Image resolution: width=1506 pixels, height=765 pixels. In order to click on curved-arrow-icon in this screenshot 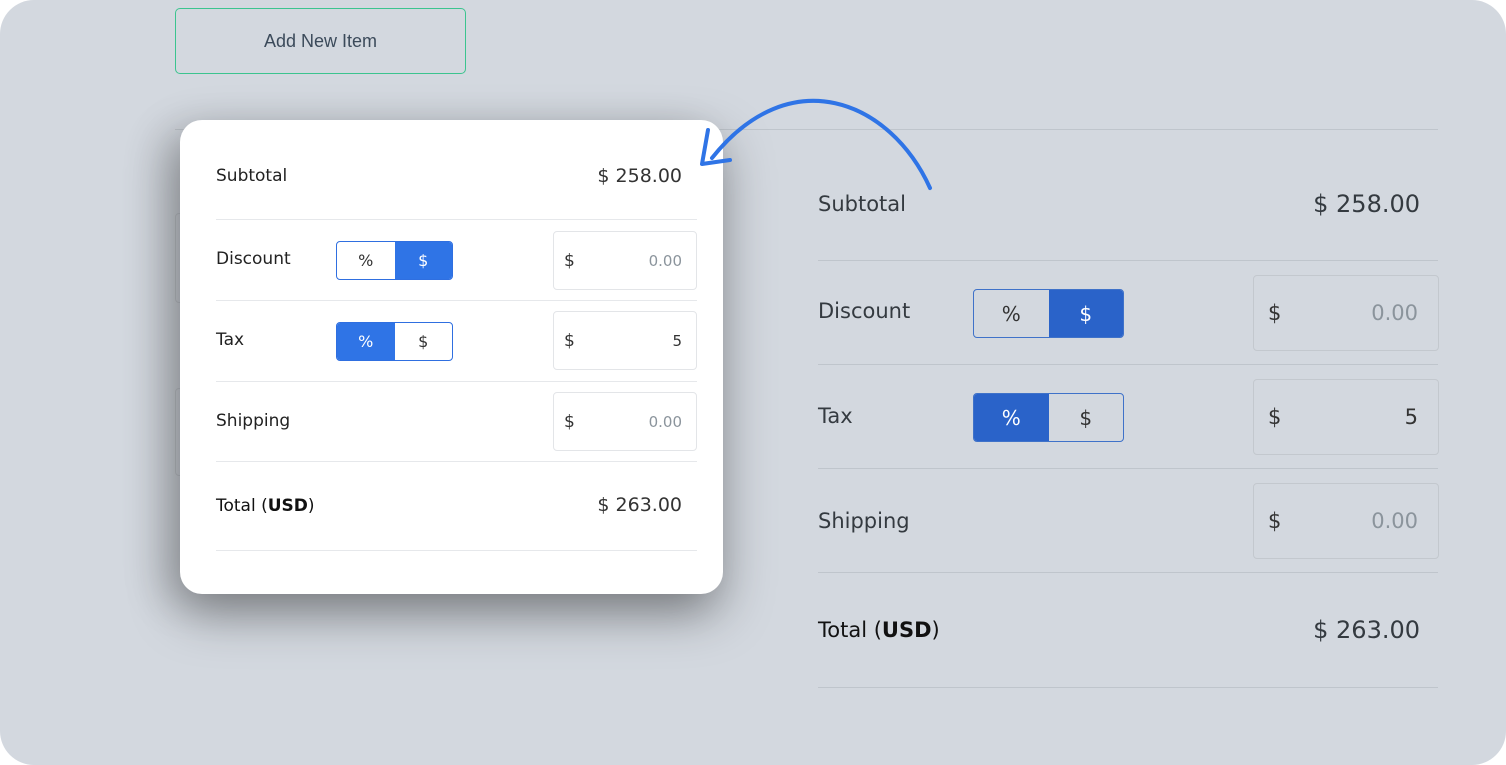, I will do `click(816, 144)`.